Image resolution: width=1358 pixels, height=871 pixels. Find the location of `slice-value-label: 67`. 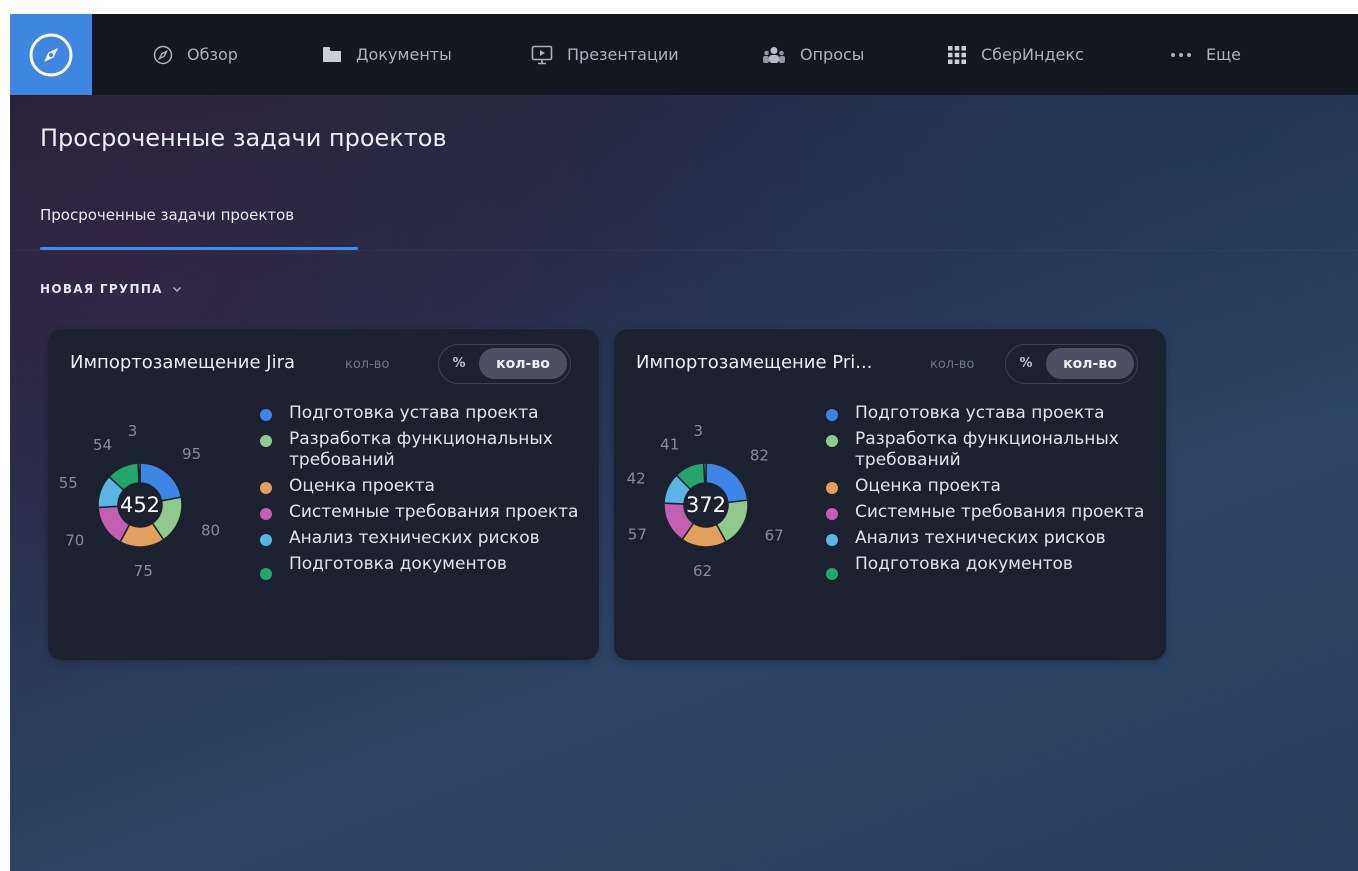

slice-value-label: 67 is located at coordinates (774, 535).